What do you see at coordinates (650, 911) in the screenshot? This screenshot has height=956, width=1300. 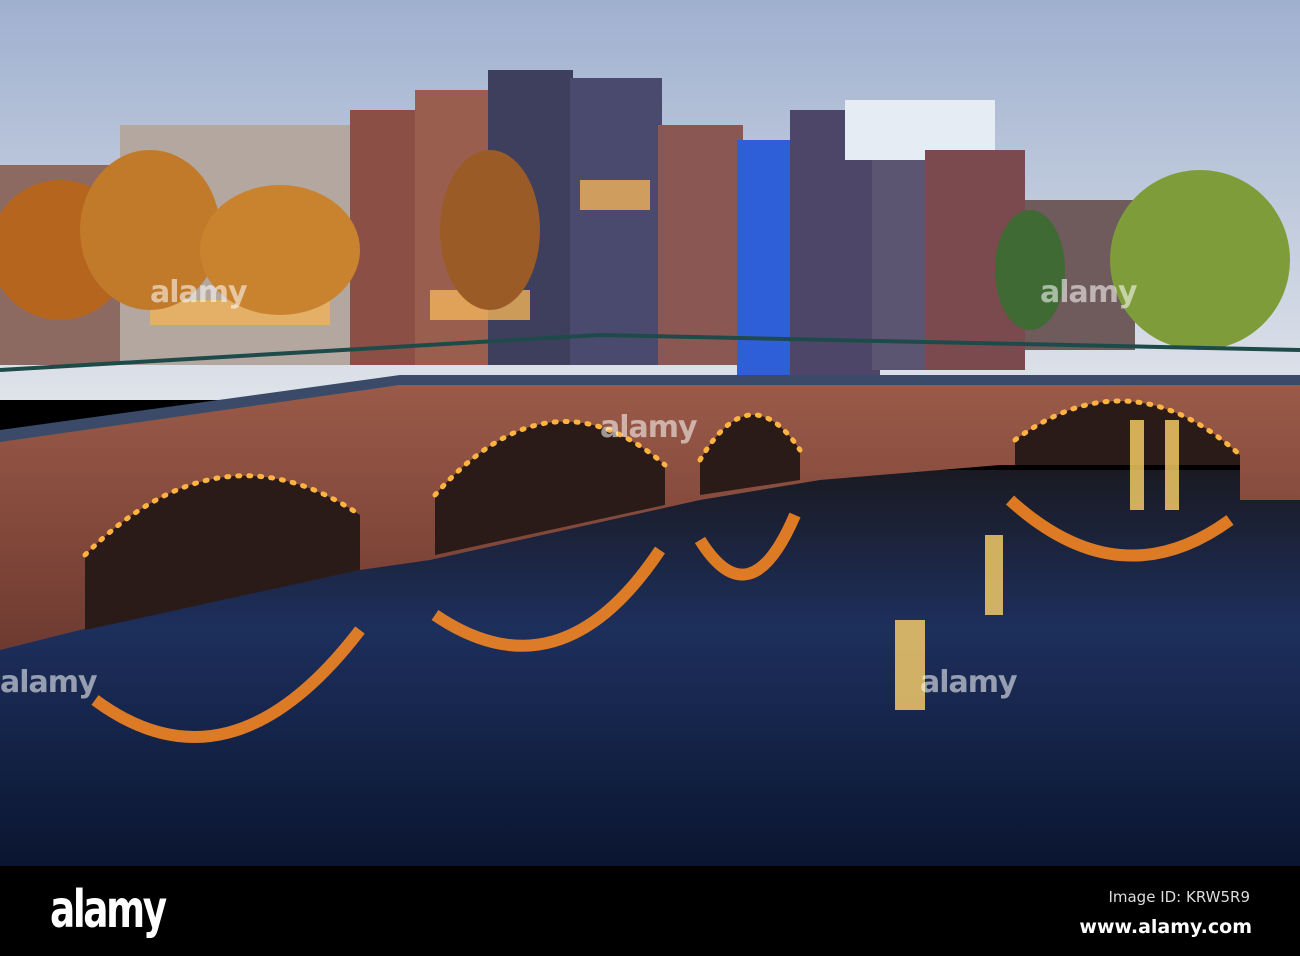 I see `alamy-footer: alamy Image ID: KRW5R9 www.alamy.com` at bounding box center [650, 911].